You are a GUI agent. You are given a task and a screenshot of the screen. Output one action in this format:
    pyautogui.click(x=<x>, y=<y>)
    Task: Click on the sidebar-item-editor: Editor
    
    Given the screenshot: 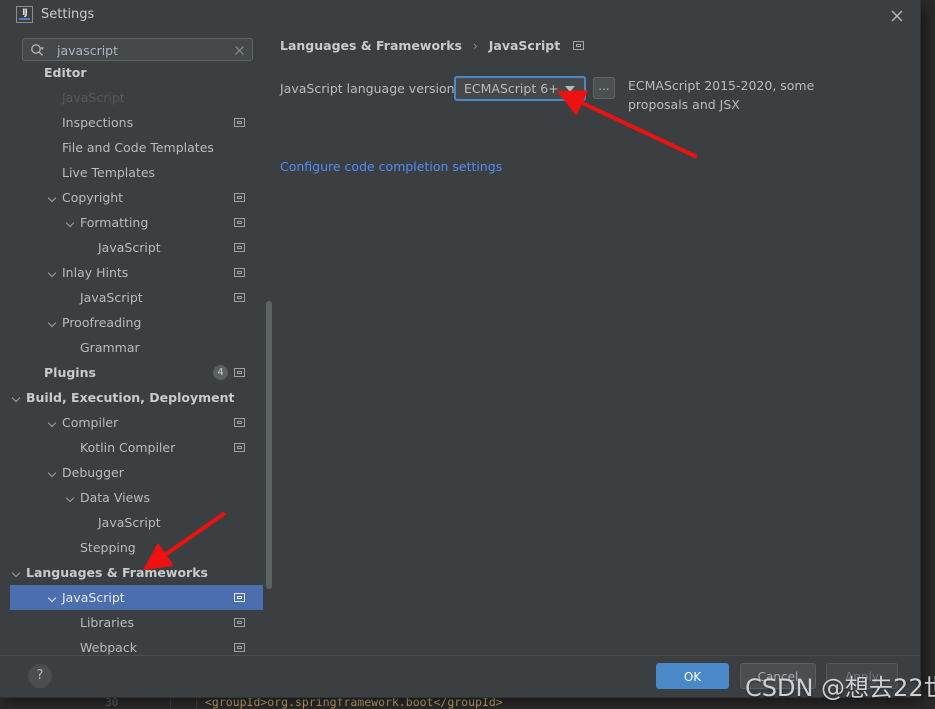 What is the action you would take?
    pyautogui.click(x=136, y=76)
    